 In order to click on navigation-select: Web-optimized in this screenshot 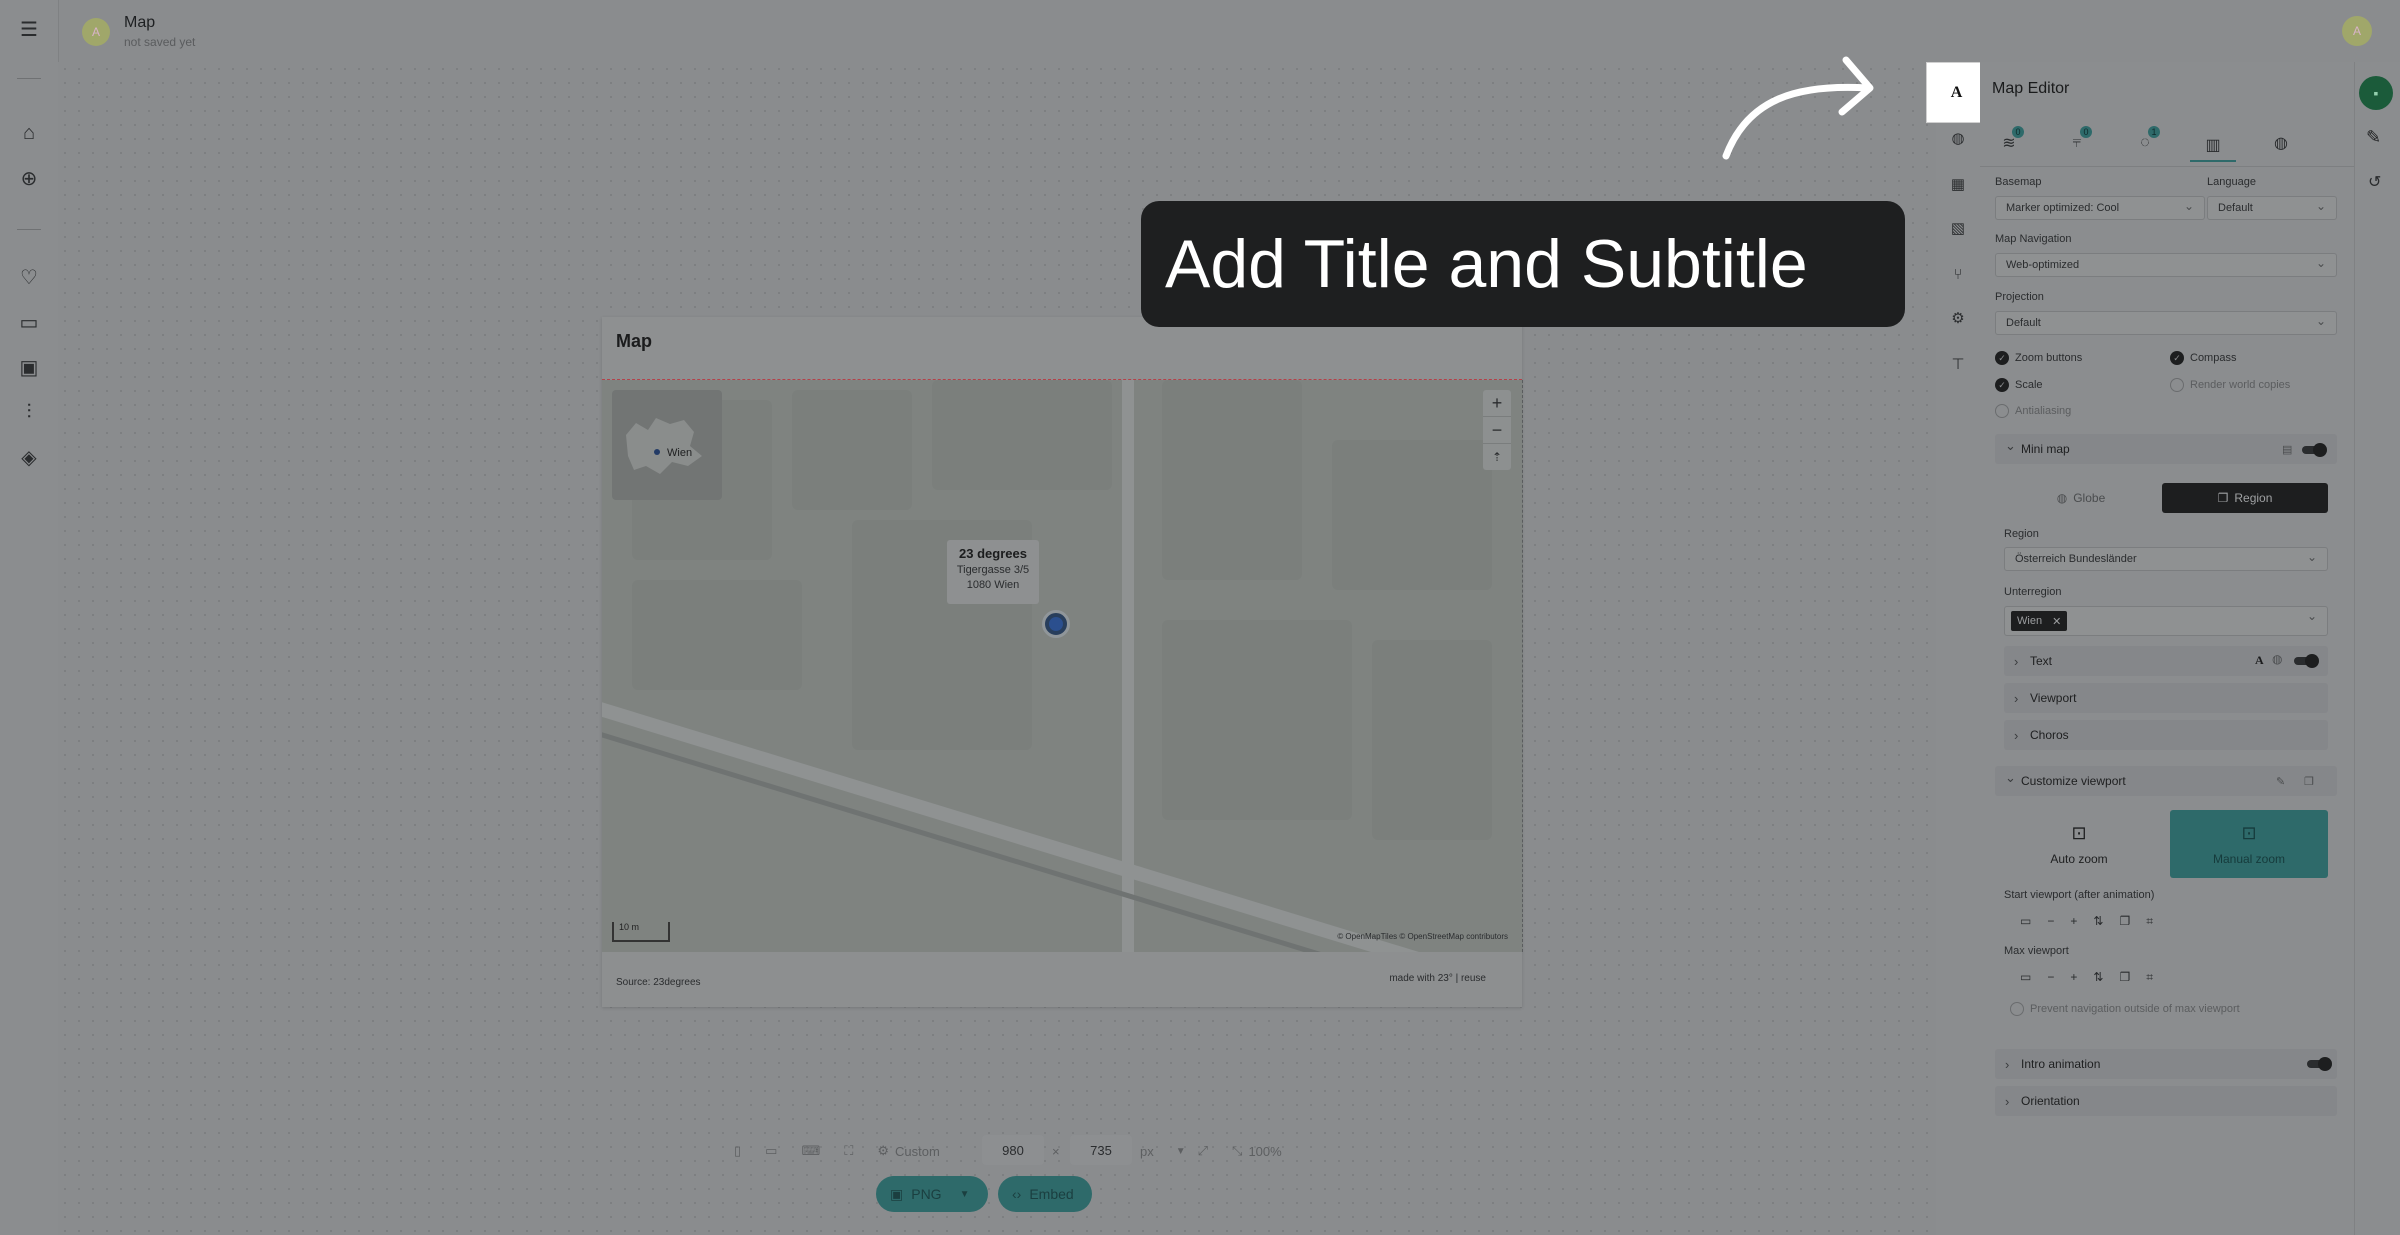, I will do `click(2166, 265)`.